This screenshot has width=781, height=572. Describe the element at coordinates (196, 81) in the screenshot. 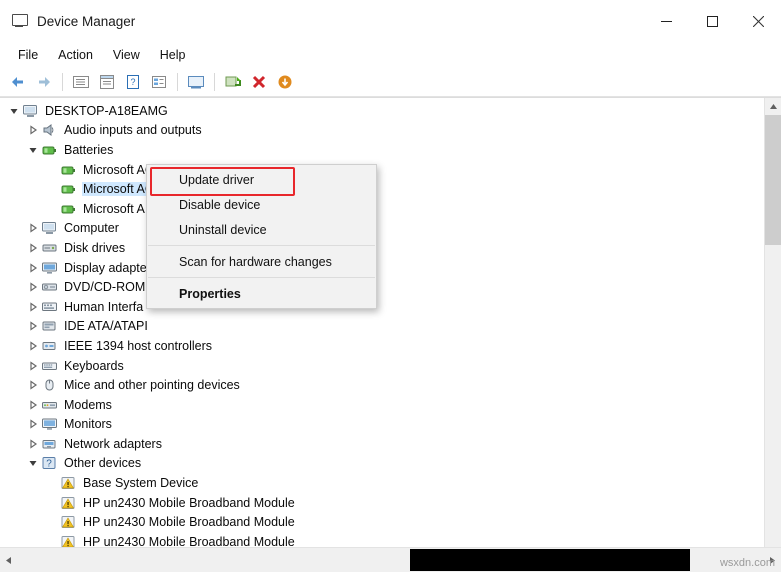

I see `scan-hardware-icon` at that location.